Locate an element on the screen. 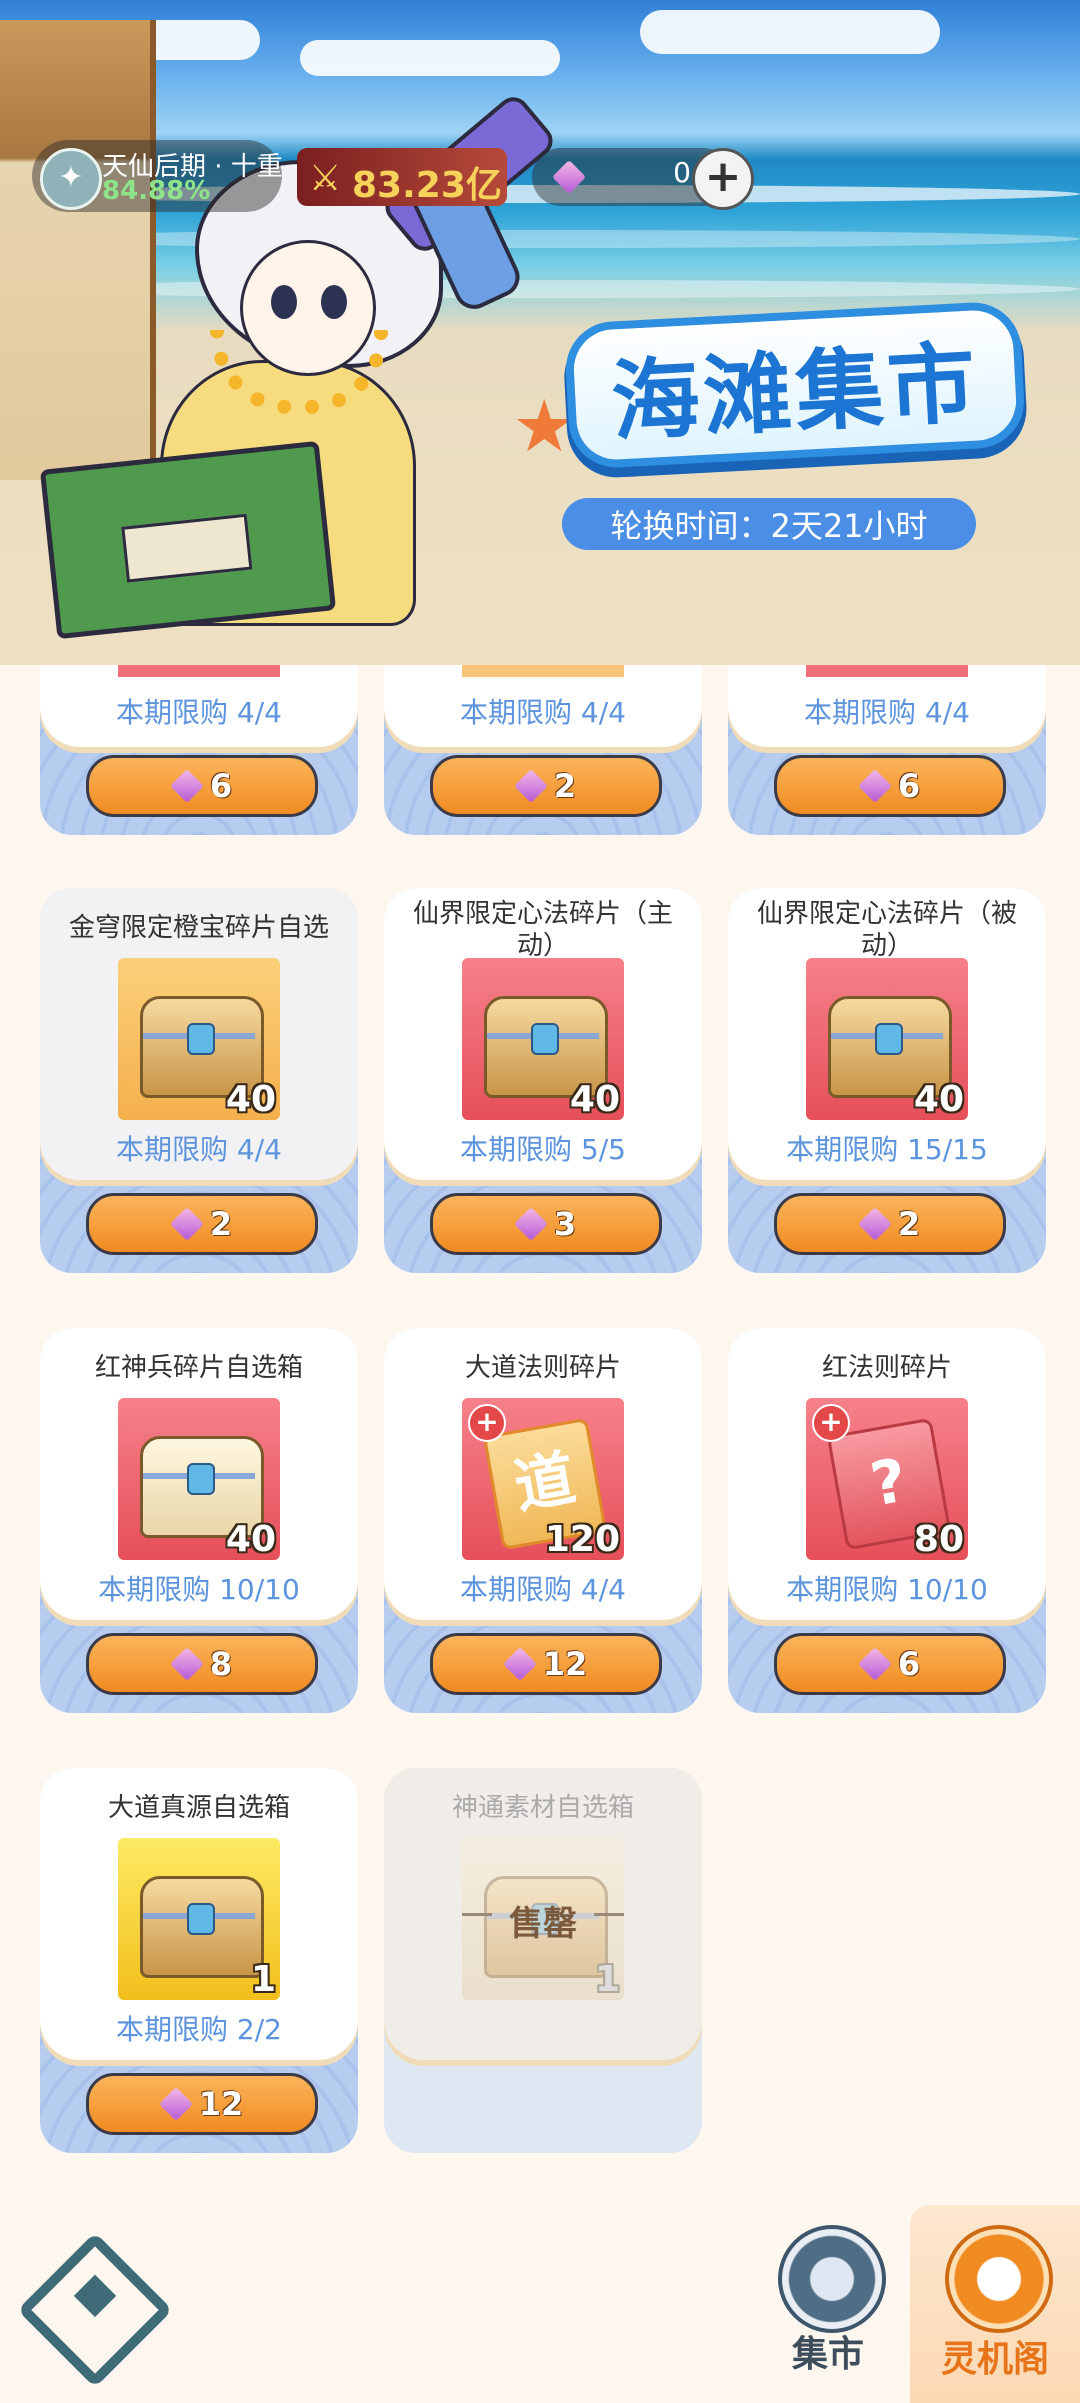 Image resolution: width=1080 pixels, height=2403 pixels. shop-item-card: 大道法则碎片 道 + 120 本期限购 4/4 12 is located at coordinates (543, 1520).